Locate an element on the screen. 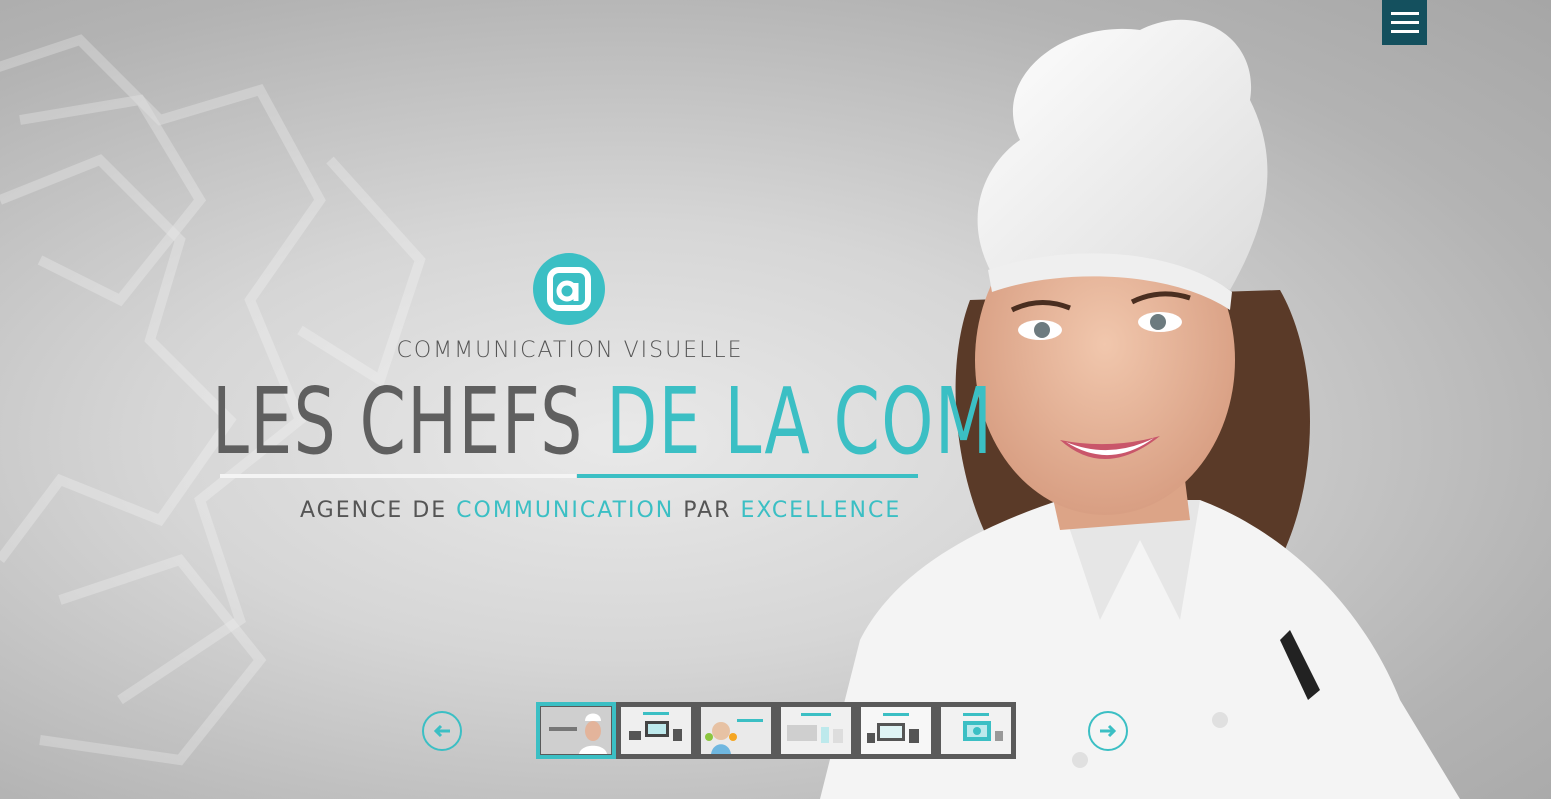  tagline-part3: PAR is located at coordinates (707, 510).